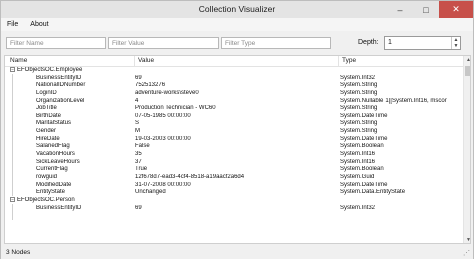 The width and height of the screenshot is (474, 259). What do you see at coordinates (234, 163) in the screenshot?
I see `table-row: SickLeaveHours 37 System.Int16` at bounding box center [234, 163].